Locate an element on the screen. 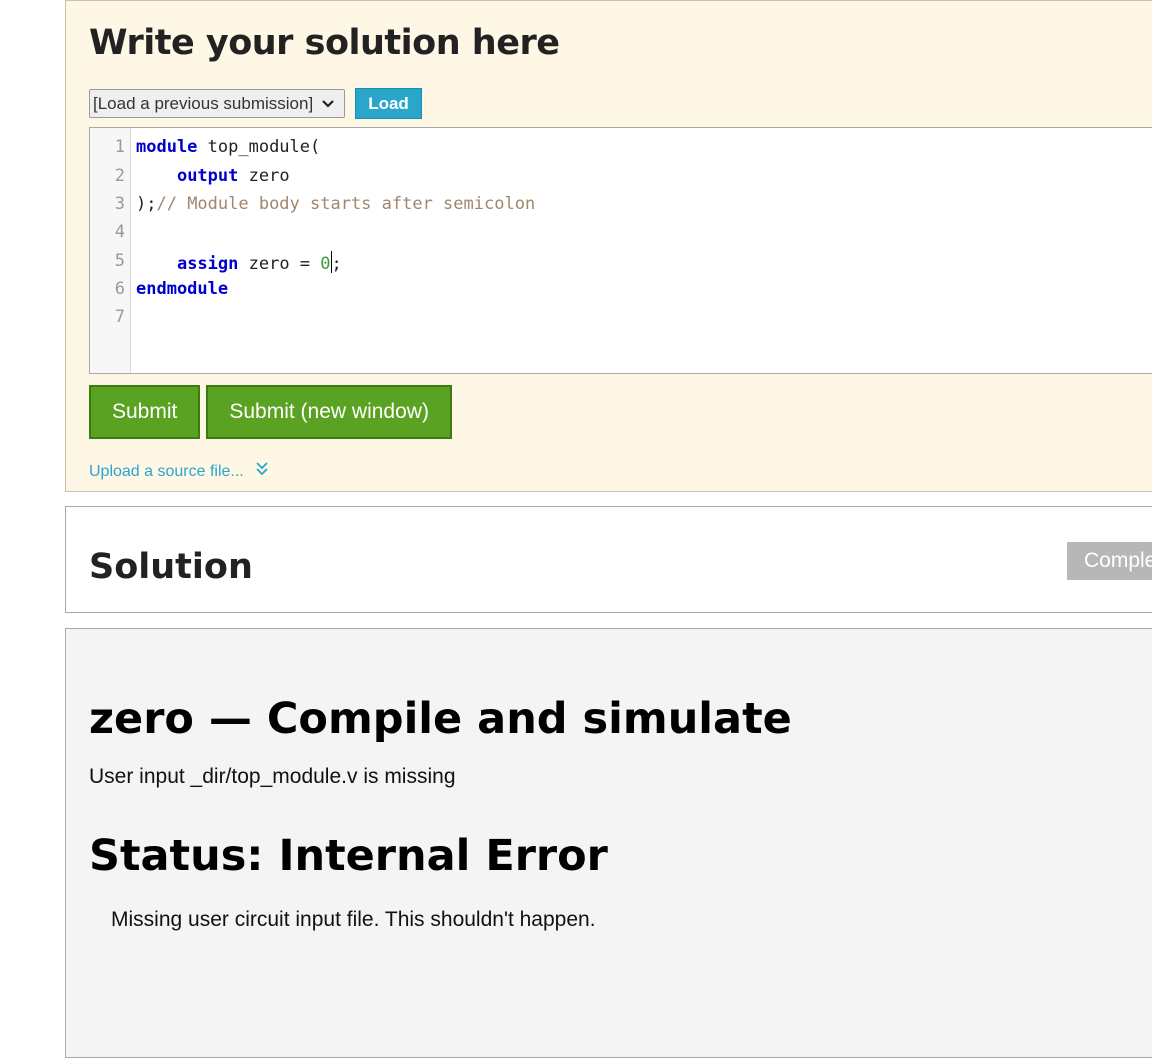 The width and height of the screenshot is (1152, 1058). code-text: ; is located at coordinates (336, 264).